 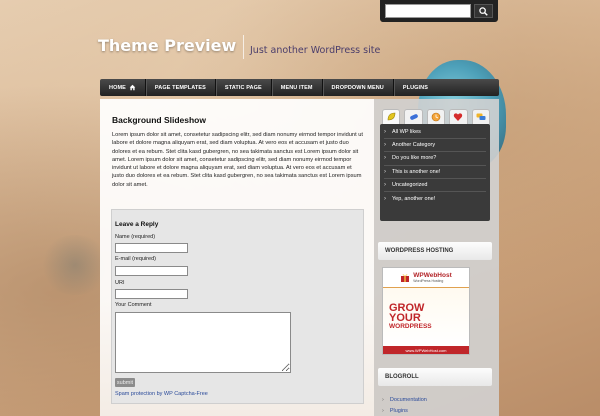 I want to click on category-link: Do you like more?, so click(x=414, y=158).